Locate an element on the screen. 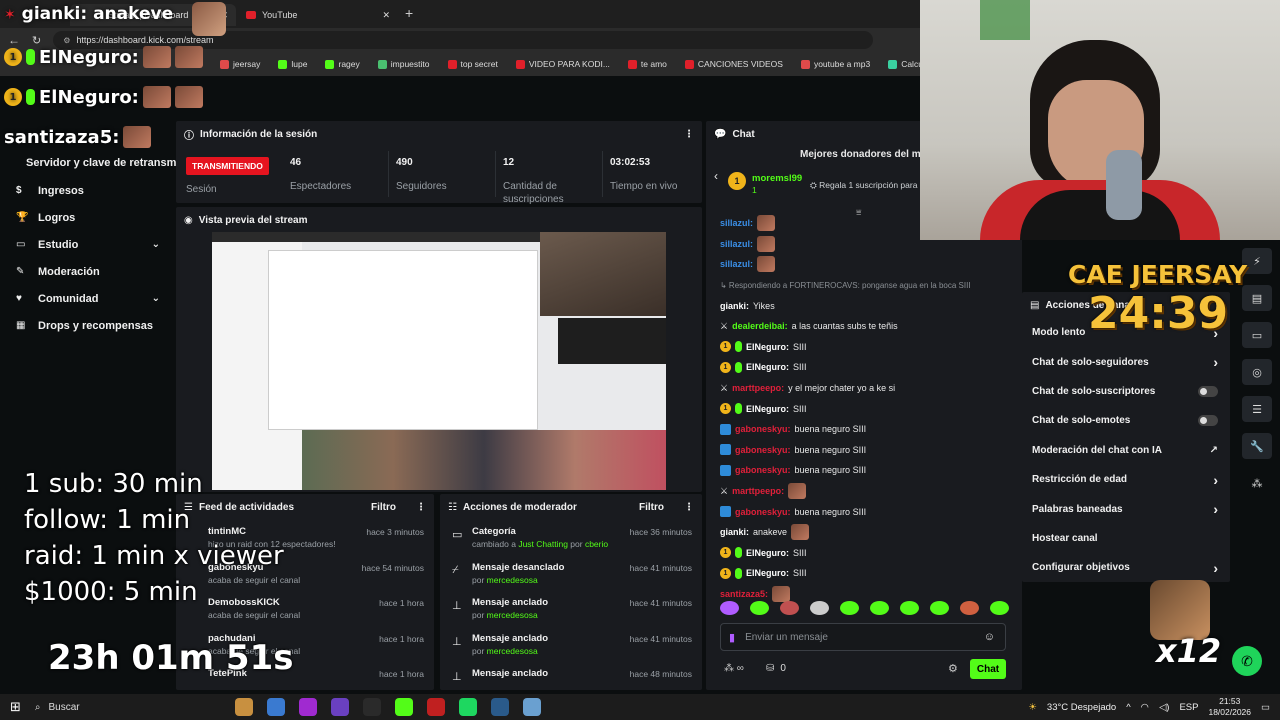  mod-action-category: Just Chatting is located at coordinates (543, 544).